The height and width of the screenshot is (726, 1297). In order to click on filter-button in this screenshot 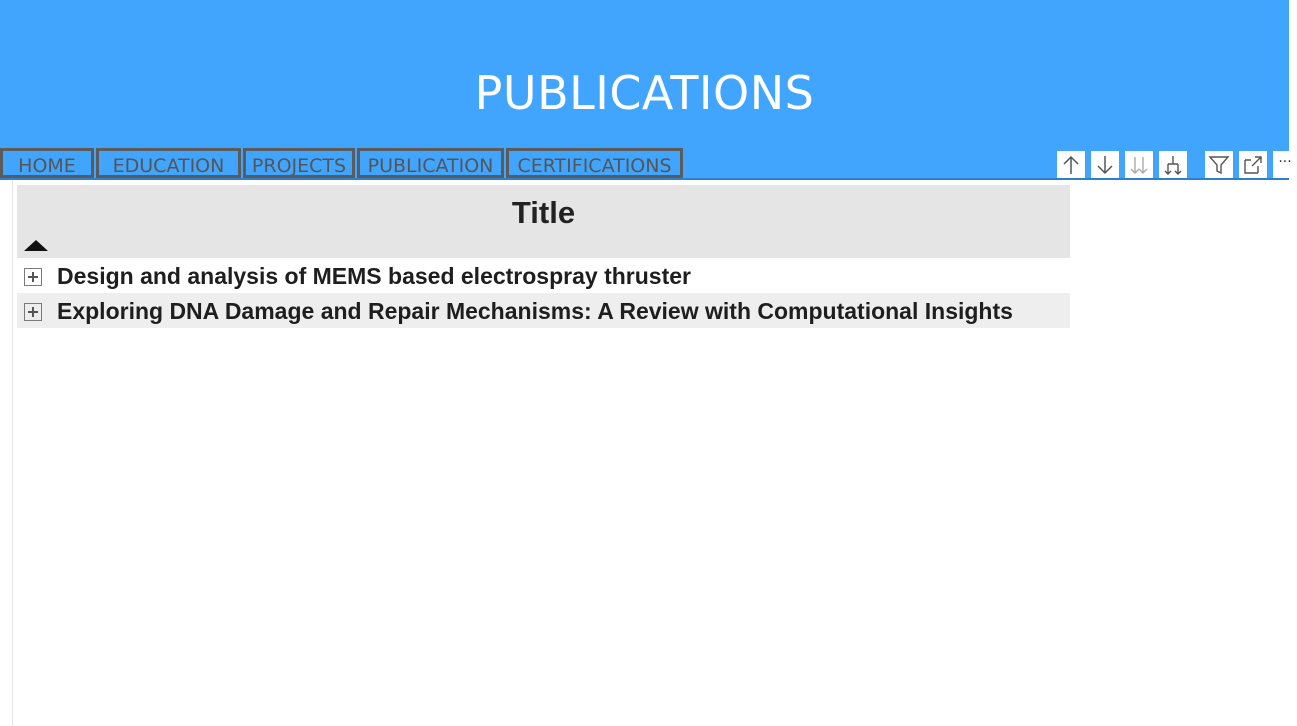, I will do `click(1219, 164)`.